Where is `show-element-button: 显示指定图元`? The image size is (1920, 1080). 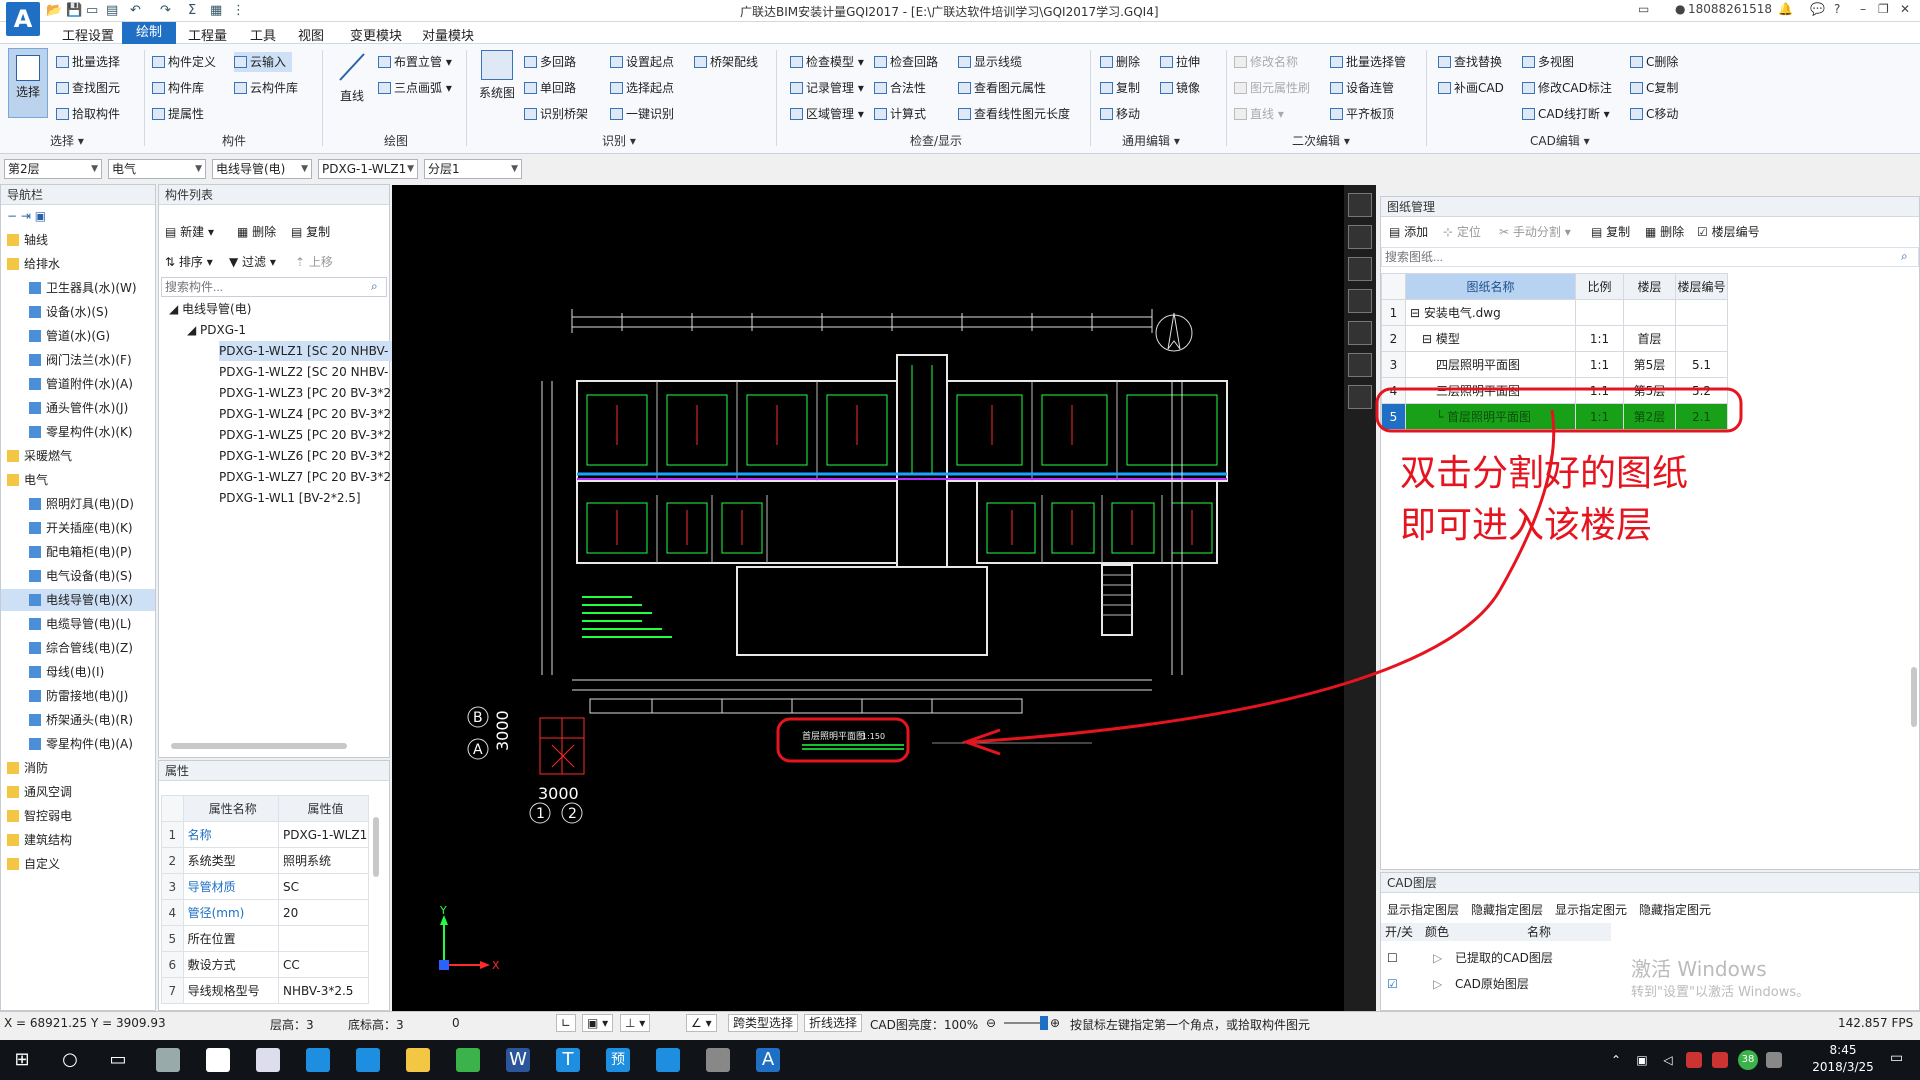
show-element-button: 显示指定图元 is located at coordinates (1591, 909).